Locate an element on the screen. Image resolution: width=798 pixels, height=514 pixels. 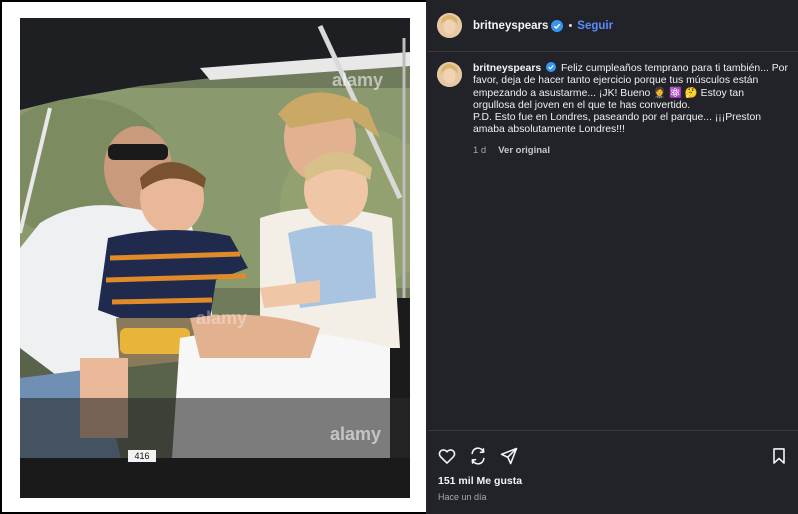
post-header: britneyspears • Seguir is located at coordinates (612, 26).